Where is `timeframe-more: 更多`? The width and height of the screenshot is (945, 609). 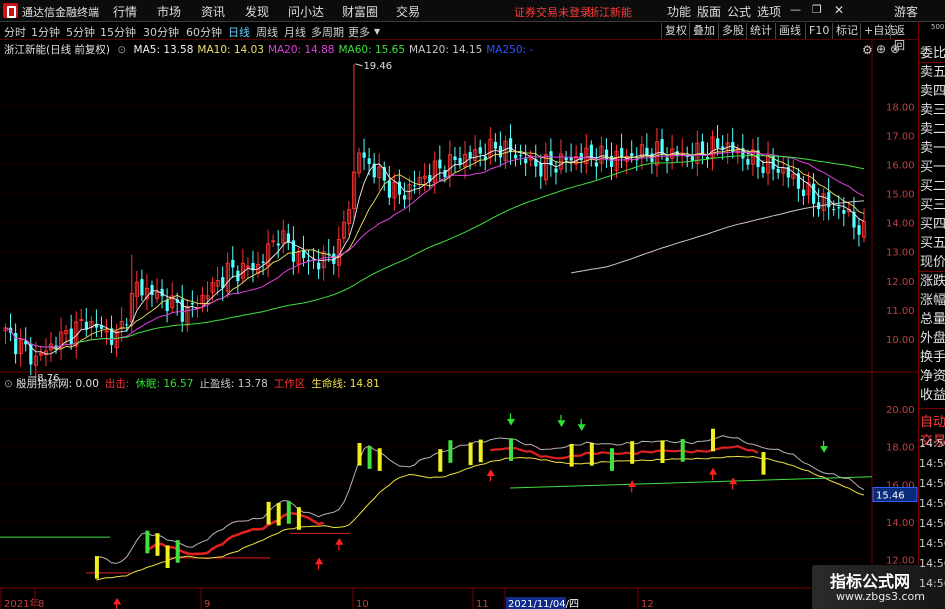 timeframe-more: 更多 is located at coordinates (359, 32).